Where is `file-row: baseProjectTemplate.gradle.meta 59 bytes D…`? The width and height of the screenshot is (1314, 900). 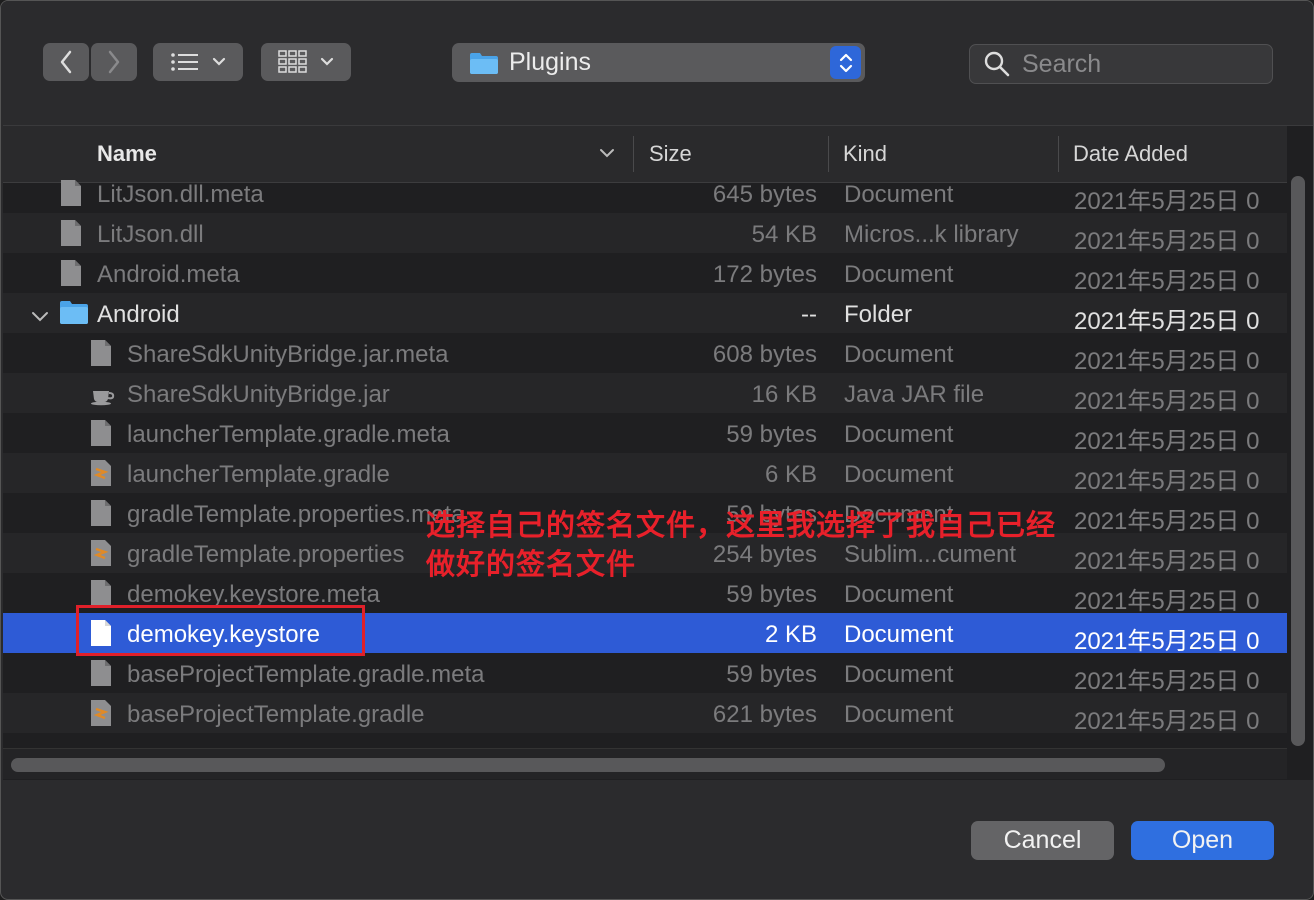 file-row: baseProjectTemplate.gradle.meta 59 bytes D… is located at coordinates (645, 674).